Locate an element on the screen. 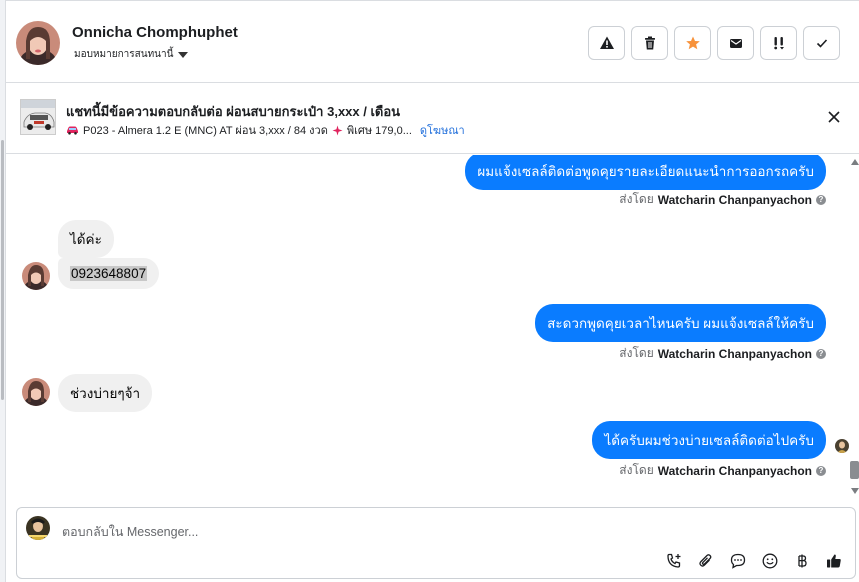 Image resolution: width=859 pixels, height=582 pixels. phone-plus-icon is located at coordinates (674, 560).